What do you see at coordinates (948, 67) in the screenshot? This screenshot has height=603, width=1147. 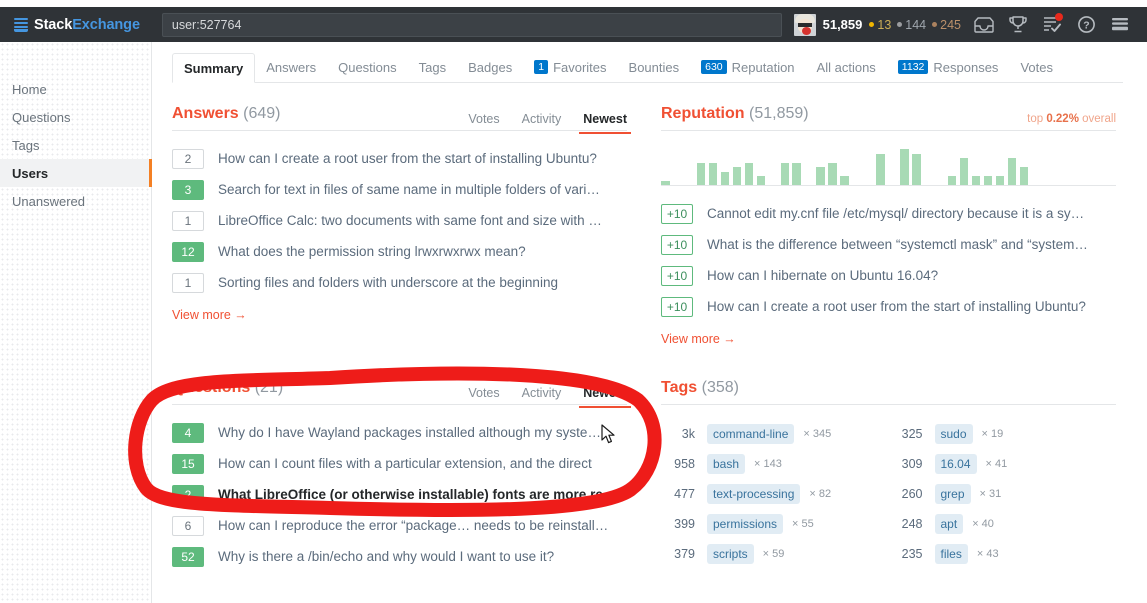 I see `tab-responses: 1132 Responses` at bounding box center [948, 67].